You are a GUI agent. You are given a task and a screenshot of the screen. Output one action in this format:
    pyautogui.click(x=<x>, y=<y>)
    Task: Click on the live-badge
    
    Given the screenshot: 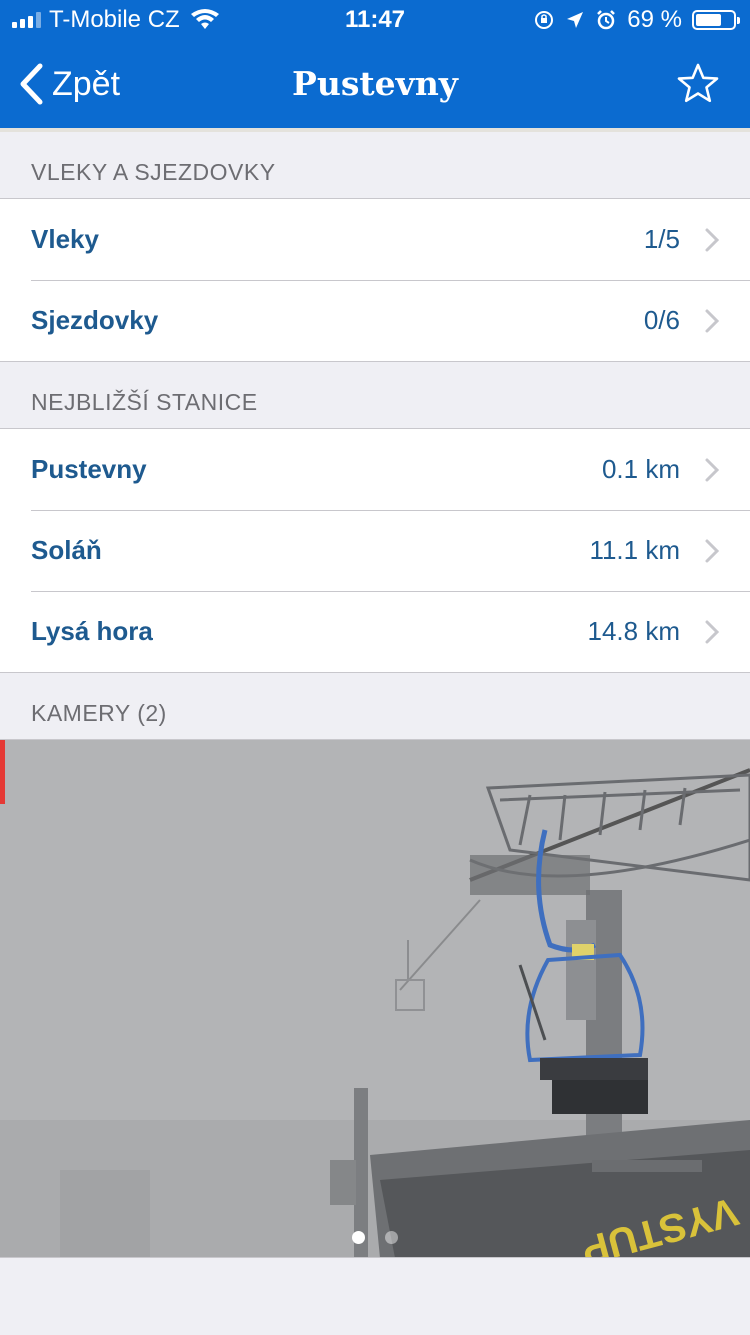 What is the action you would take?
    pyautogui.click(x=2, y=772)
    